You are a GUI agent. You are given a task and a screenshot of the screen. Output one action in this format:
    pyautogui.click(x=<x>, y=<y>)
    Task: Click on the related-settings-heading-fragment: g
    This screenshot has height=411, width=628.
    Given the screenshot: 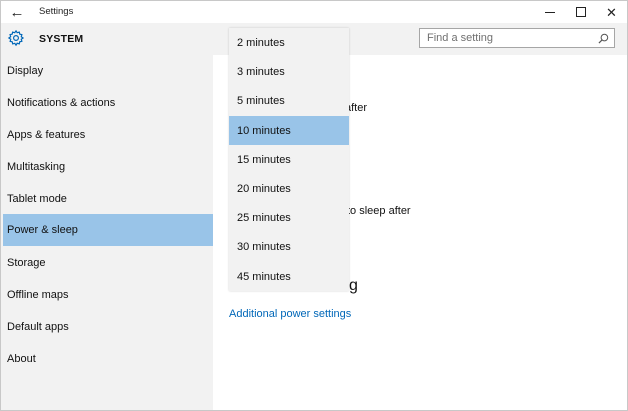 What is the action you would take?
    pyautogui.click(x=353, y=285)
    